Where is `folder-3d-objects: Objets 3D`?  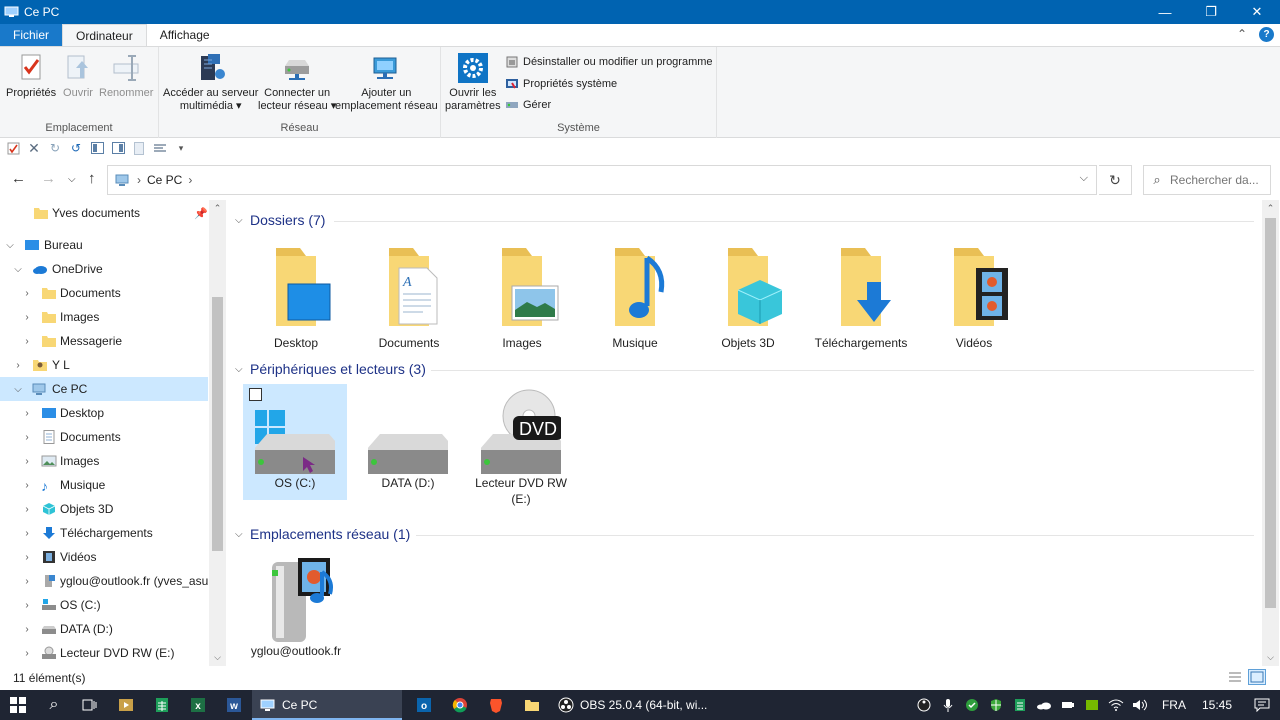 folder-3d-objects: Objets 3D is located at coordinates (748, 297).